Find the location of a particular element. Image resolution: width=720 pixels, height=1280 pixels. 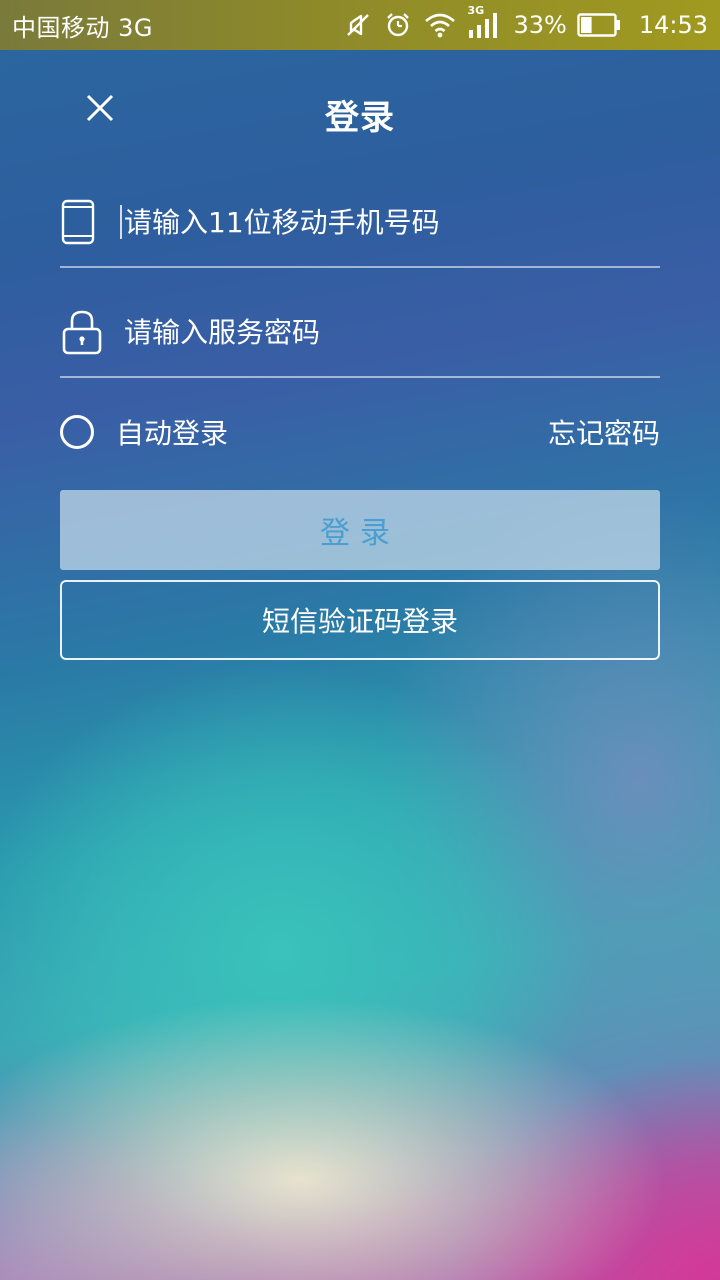

alarm-icon is located at coordinates (398, 25).